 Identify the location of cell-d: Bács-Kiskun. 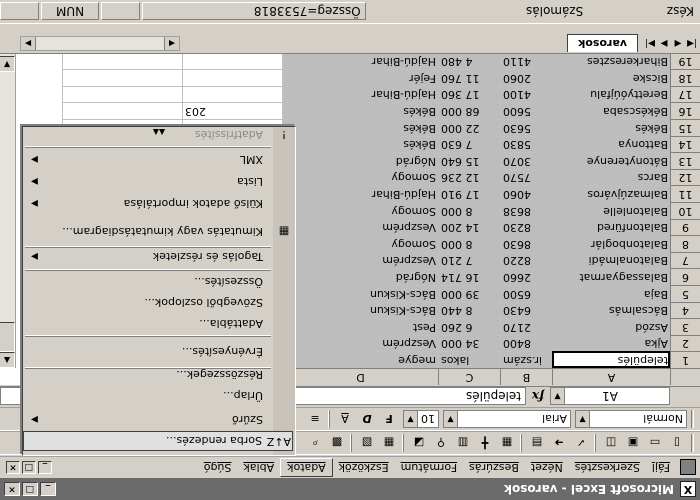
(360, 310).